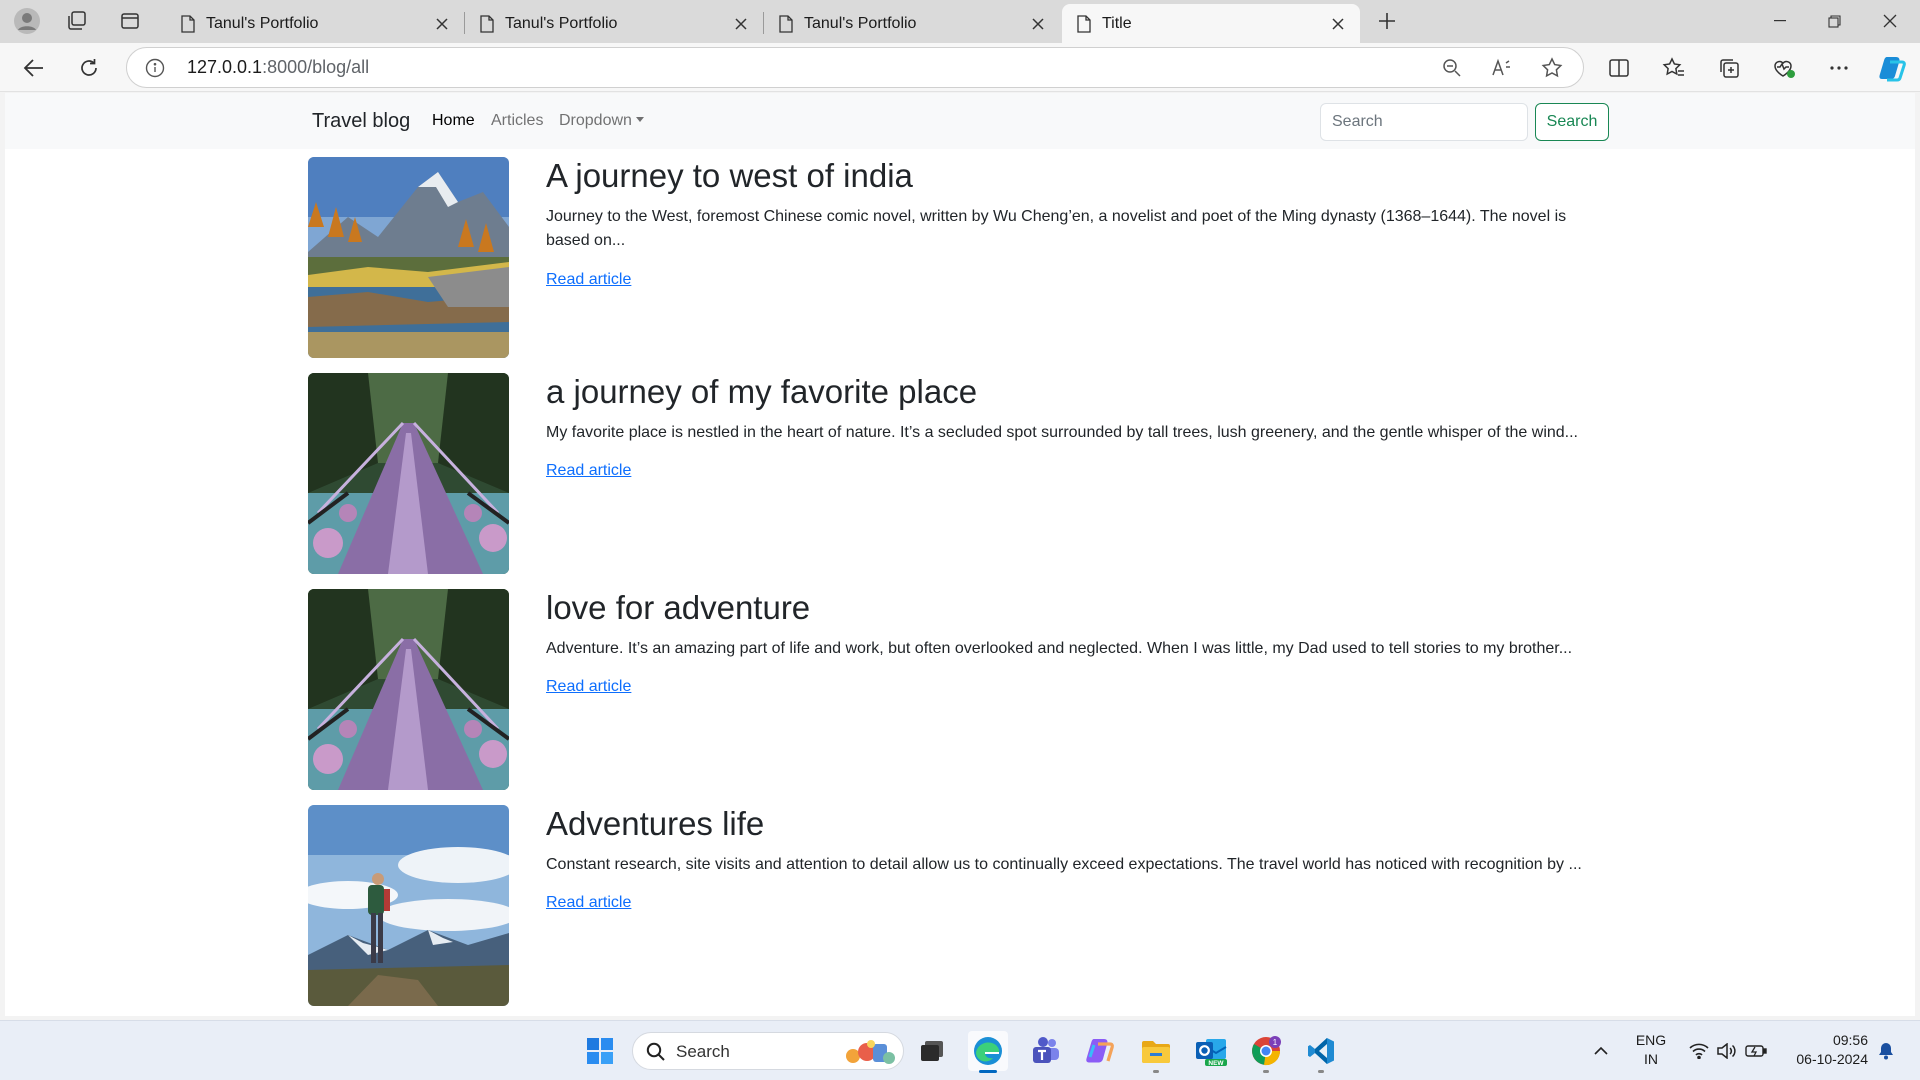 This screenshot has width=1920, height=1080. I want to click on chrome-icon: 1, so click(1266, 1052).